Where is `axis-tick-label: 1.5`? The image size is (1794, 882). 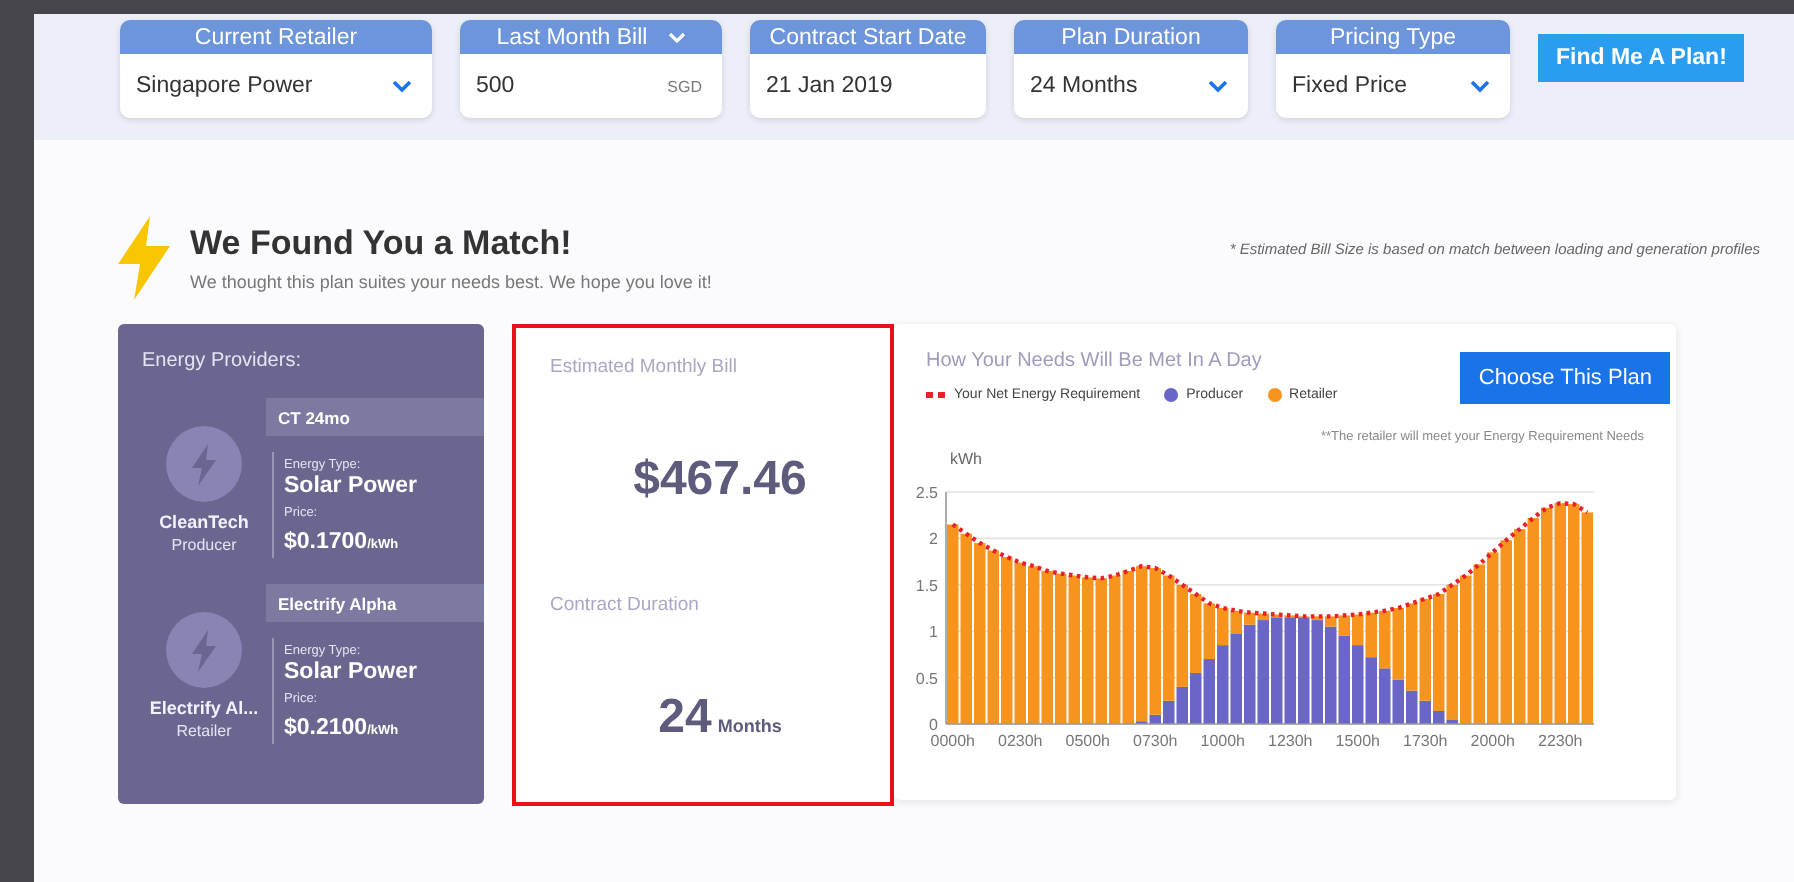
axis-tick-label: 1.5 is located at coordinates (926, 585).